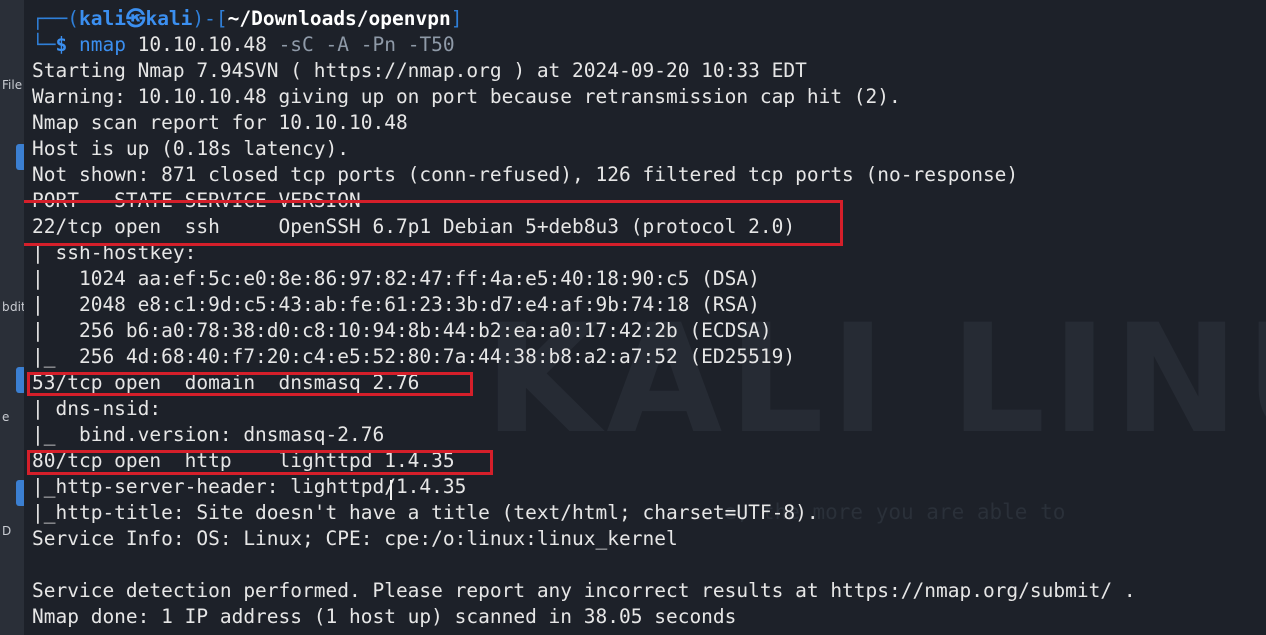 This screenshot has width=1266, height=635. What do you see at coordinates (135, 18) in the screenshot?
I see `prompt-at-symbol: ㉿` at bounding box center [135, 18].